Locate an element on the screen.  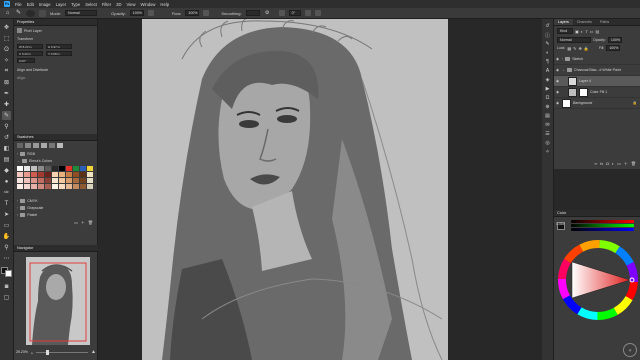
filter-shape-icon: ▭ is located at coordinates (592, 31).